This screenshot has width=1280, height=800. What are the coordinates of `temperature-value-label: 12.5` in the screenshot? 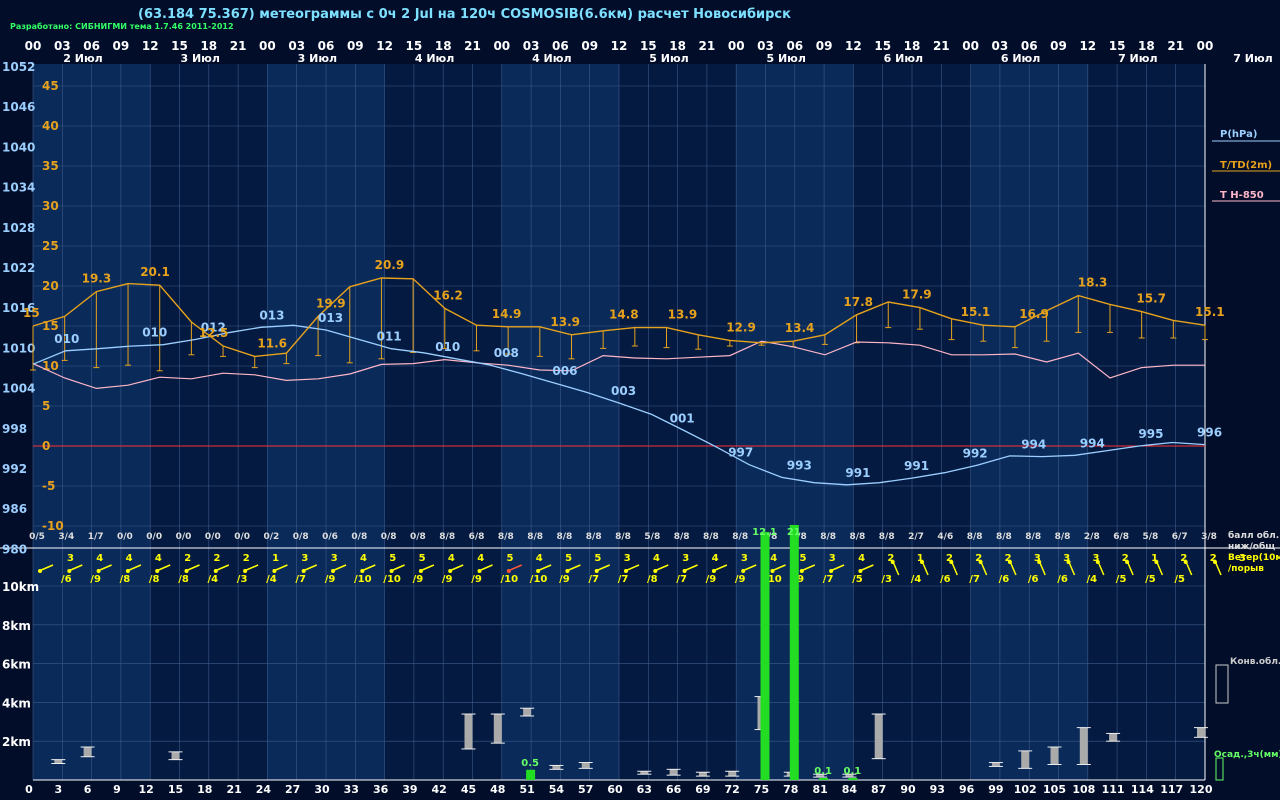 It's located at (214, 333).